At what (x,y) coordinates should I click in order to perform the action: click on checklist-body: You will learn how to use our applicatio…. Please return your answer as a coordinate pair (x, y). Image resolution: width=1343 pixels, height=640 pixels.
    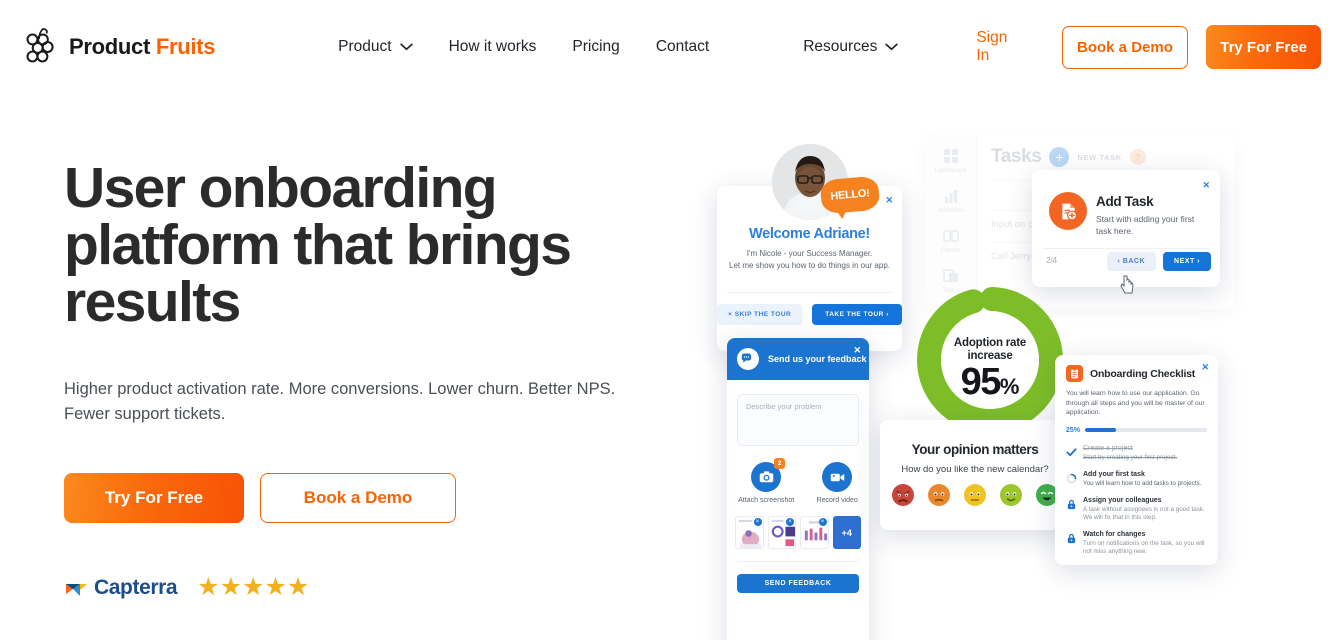
    Looking at the image, I should click on (1135, 403).